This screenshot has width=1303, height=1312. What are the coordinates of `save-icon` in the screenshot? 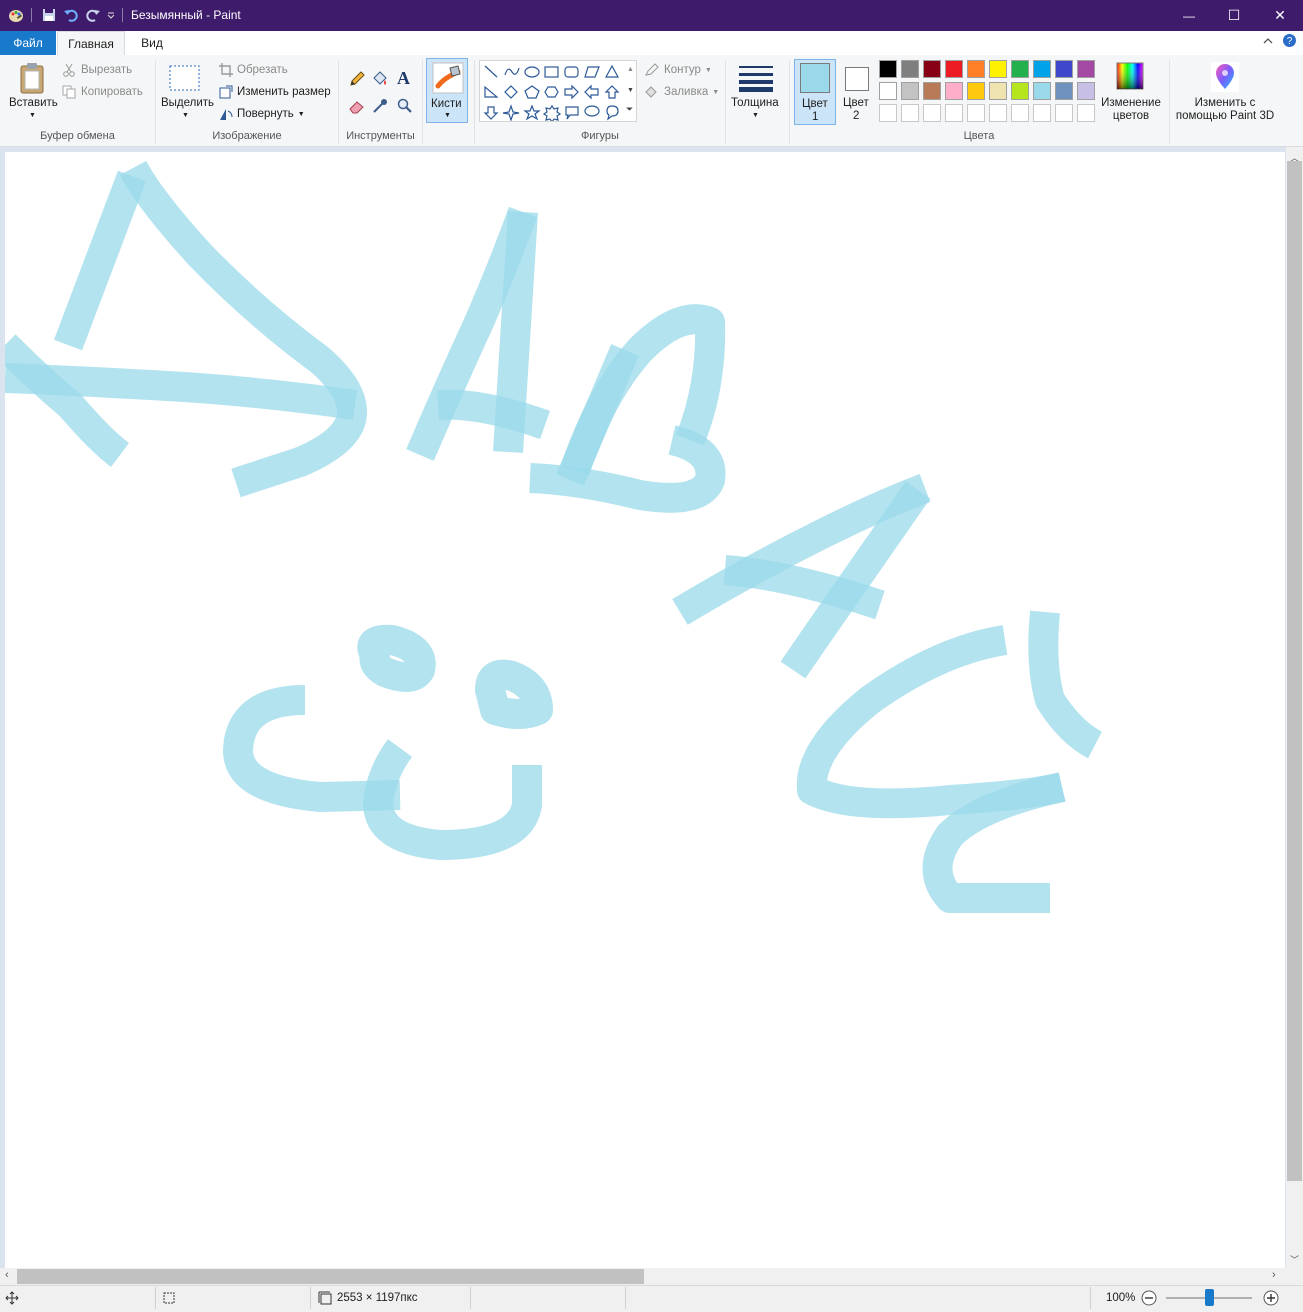 It's located at (49, 15).